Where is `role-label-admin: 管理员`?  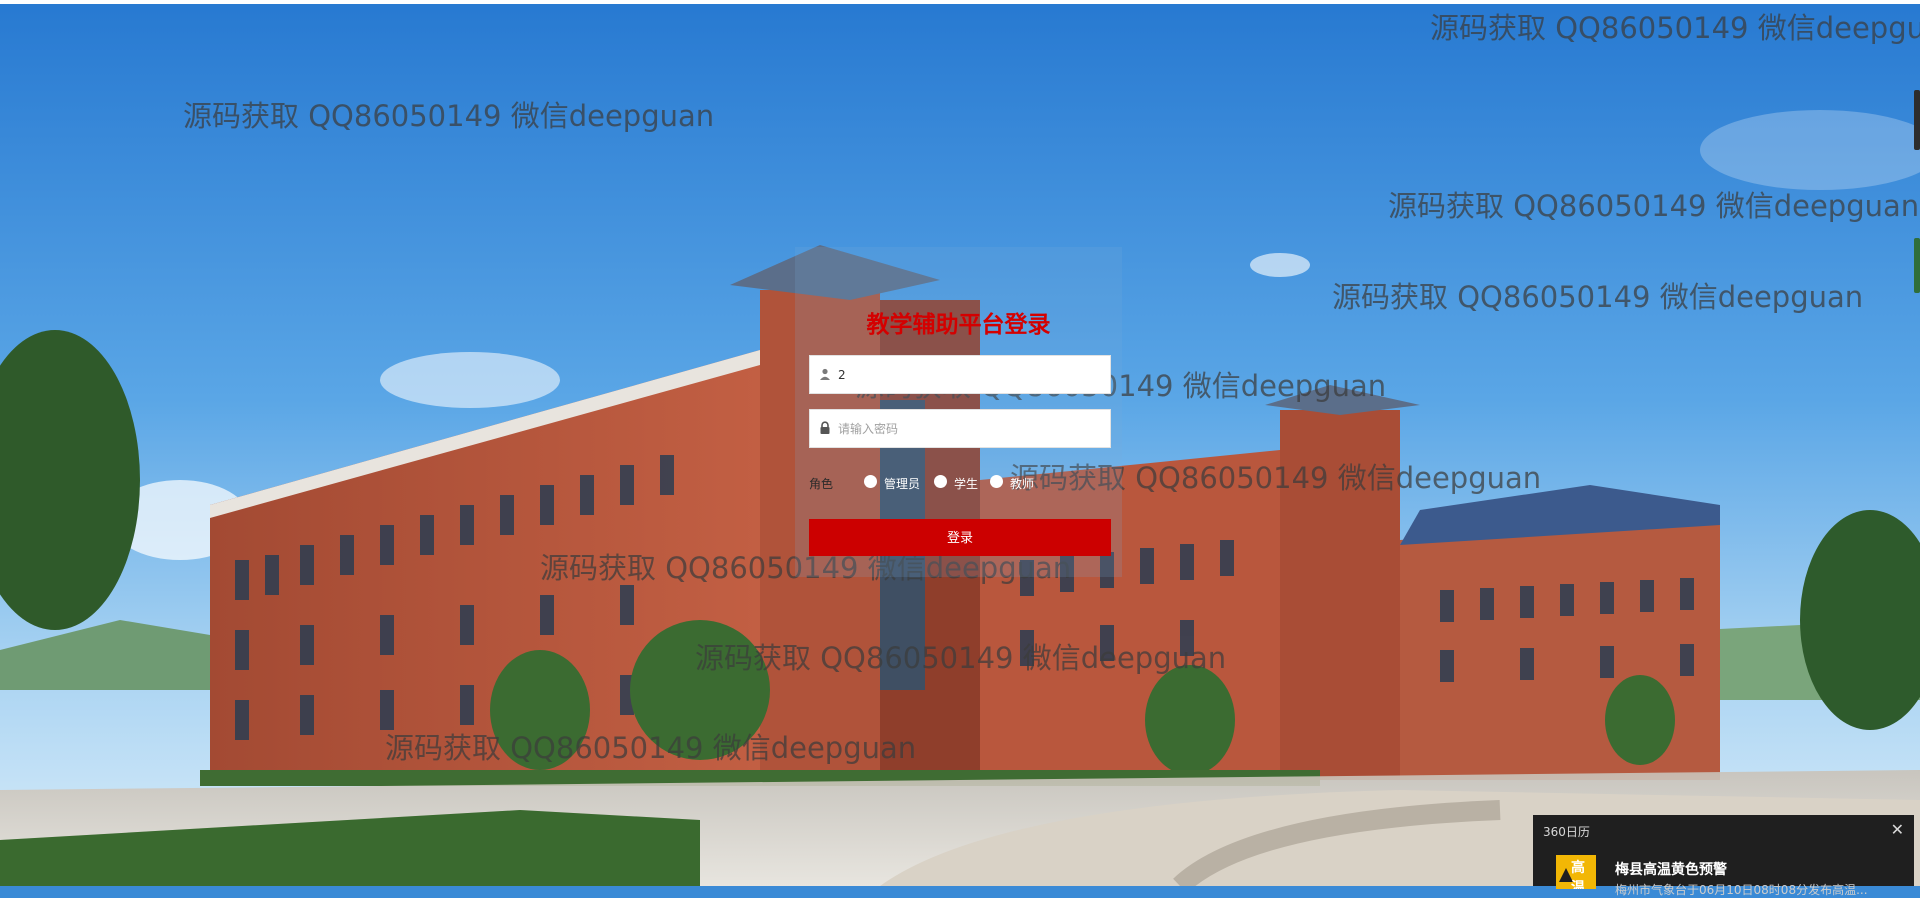 role-label-admin: 管理员 is located at coordinates (902, 484).